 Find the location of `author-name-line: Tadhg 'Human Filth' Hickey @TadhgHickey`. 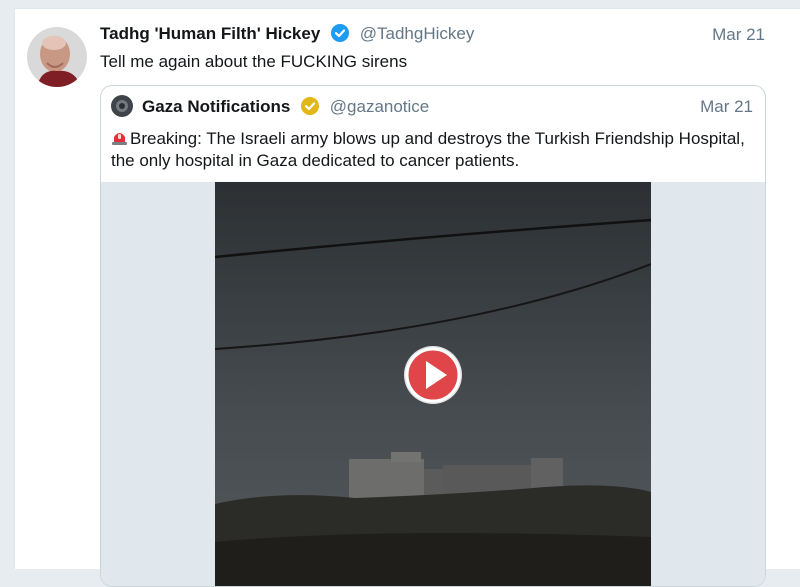

author-name-line: Tadhg 'Human Filth' Hickey @TadhgHickey is located at coordinates (287, 35).